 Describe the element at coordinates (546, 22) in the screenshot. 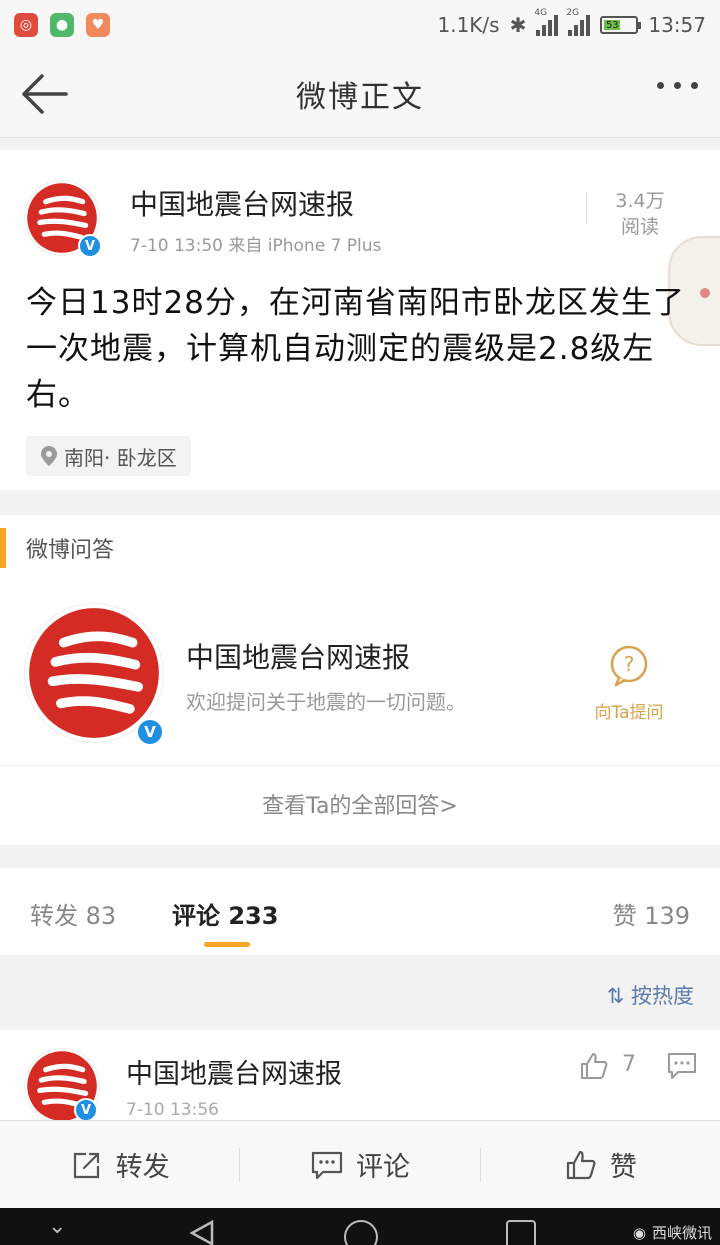

I see `signal-4g-icon: 4G` at that location.